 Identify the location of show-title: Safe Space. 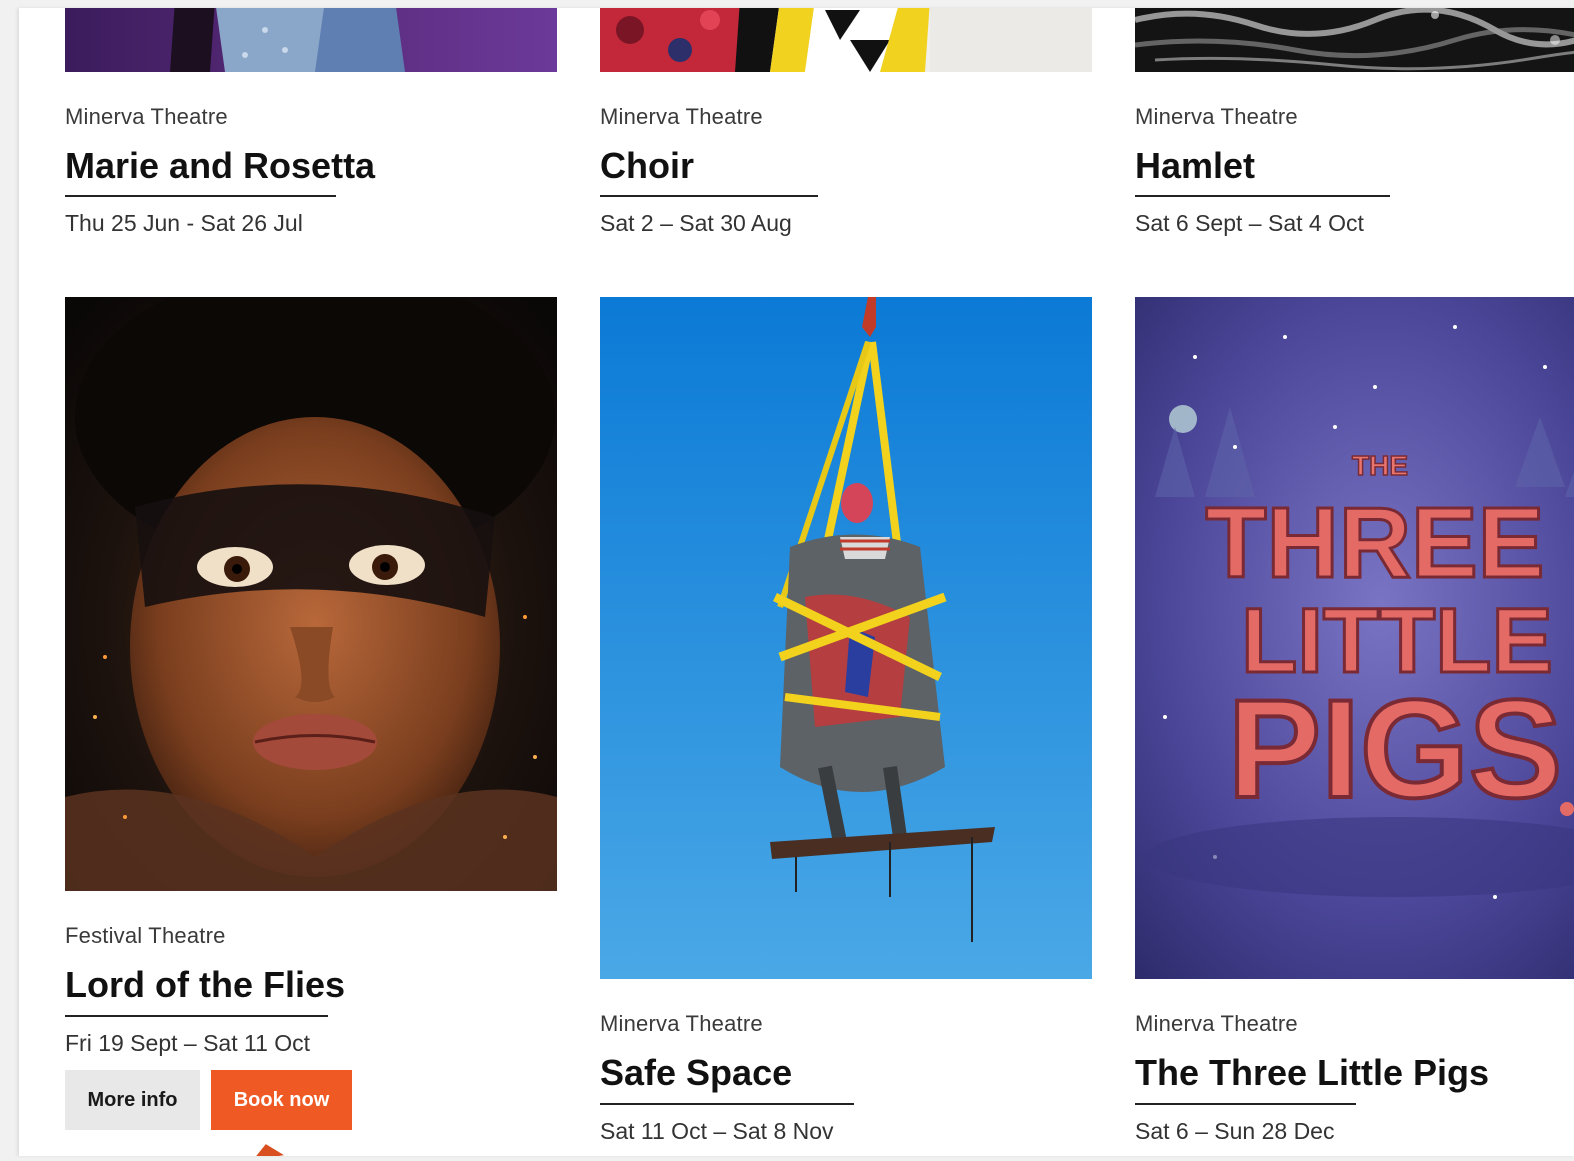
(696, 1073).